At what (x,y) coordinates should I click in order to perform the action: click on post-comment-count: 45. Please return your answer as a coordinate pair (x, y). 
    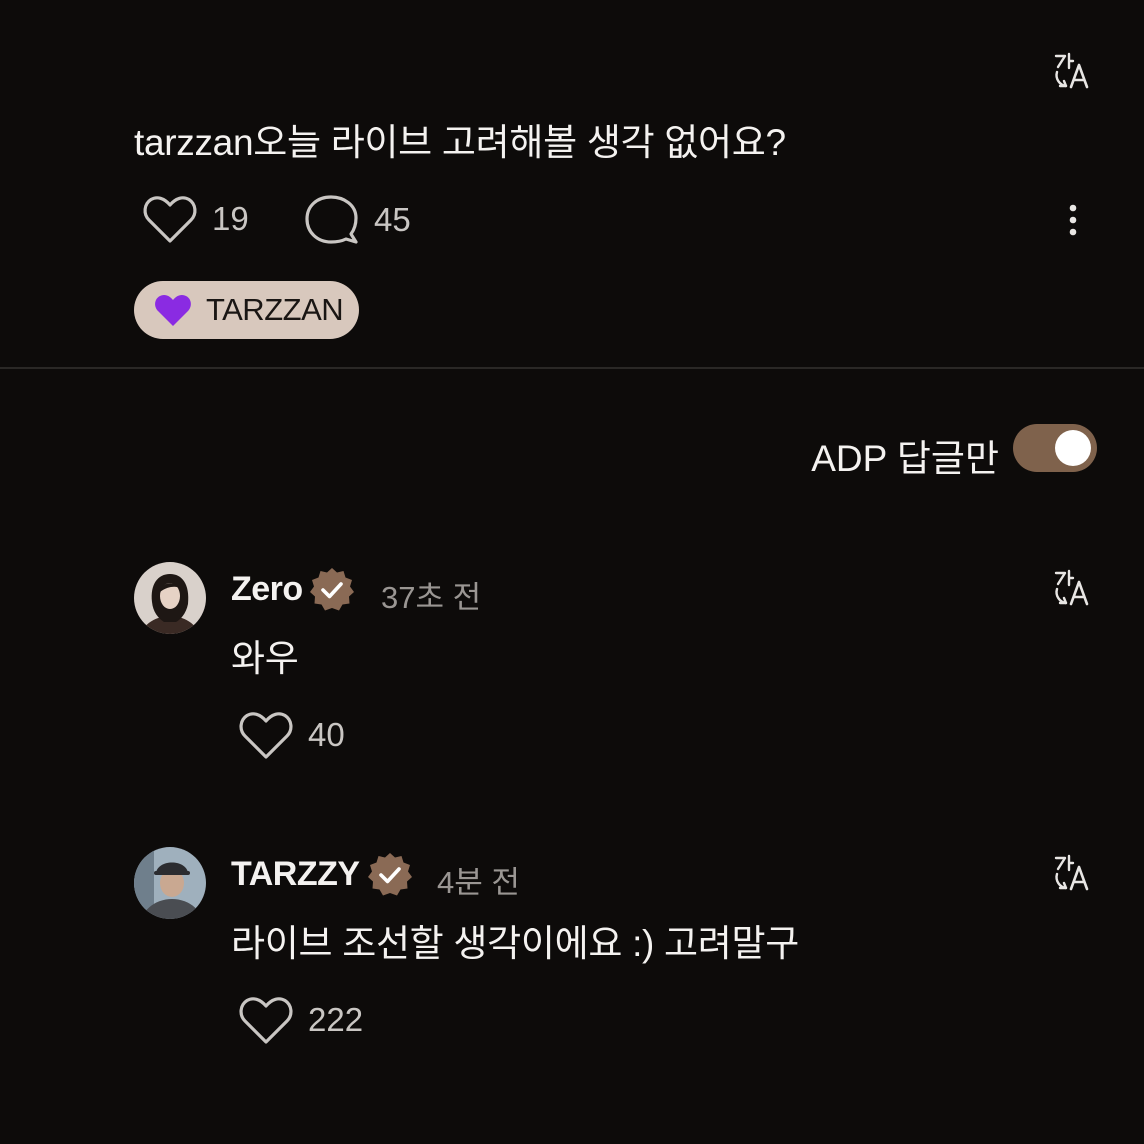
    Looking at the image, I should click on (392, 219).